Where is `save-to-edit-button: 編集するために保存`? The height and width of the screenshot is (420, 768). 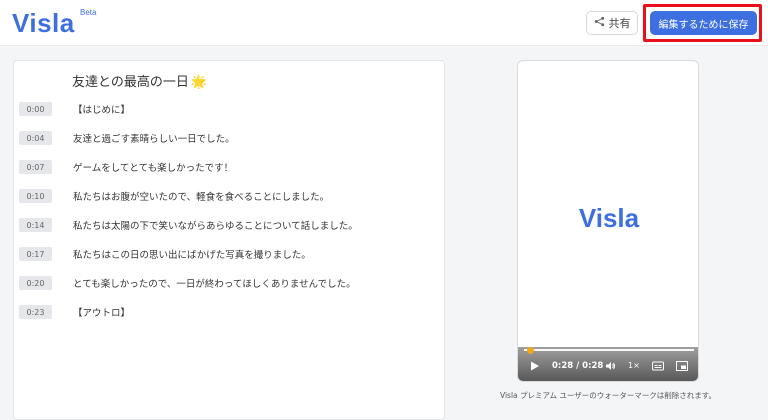 save-to-edit-button: 編集するために保存 is located at coordinates (703, 23).